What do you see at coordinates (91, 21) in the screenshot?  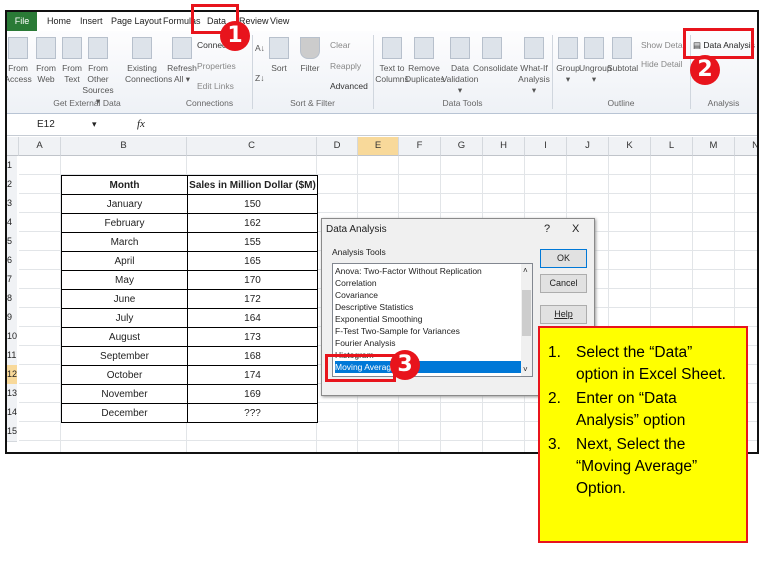 I see `tab-insert: Insert` at bounding box center [91, 21].